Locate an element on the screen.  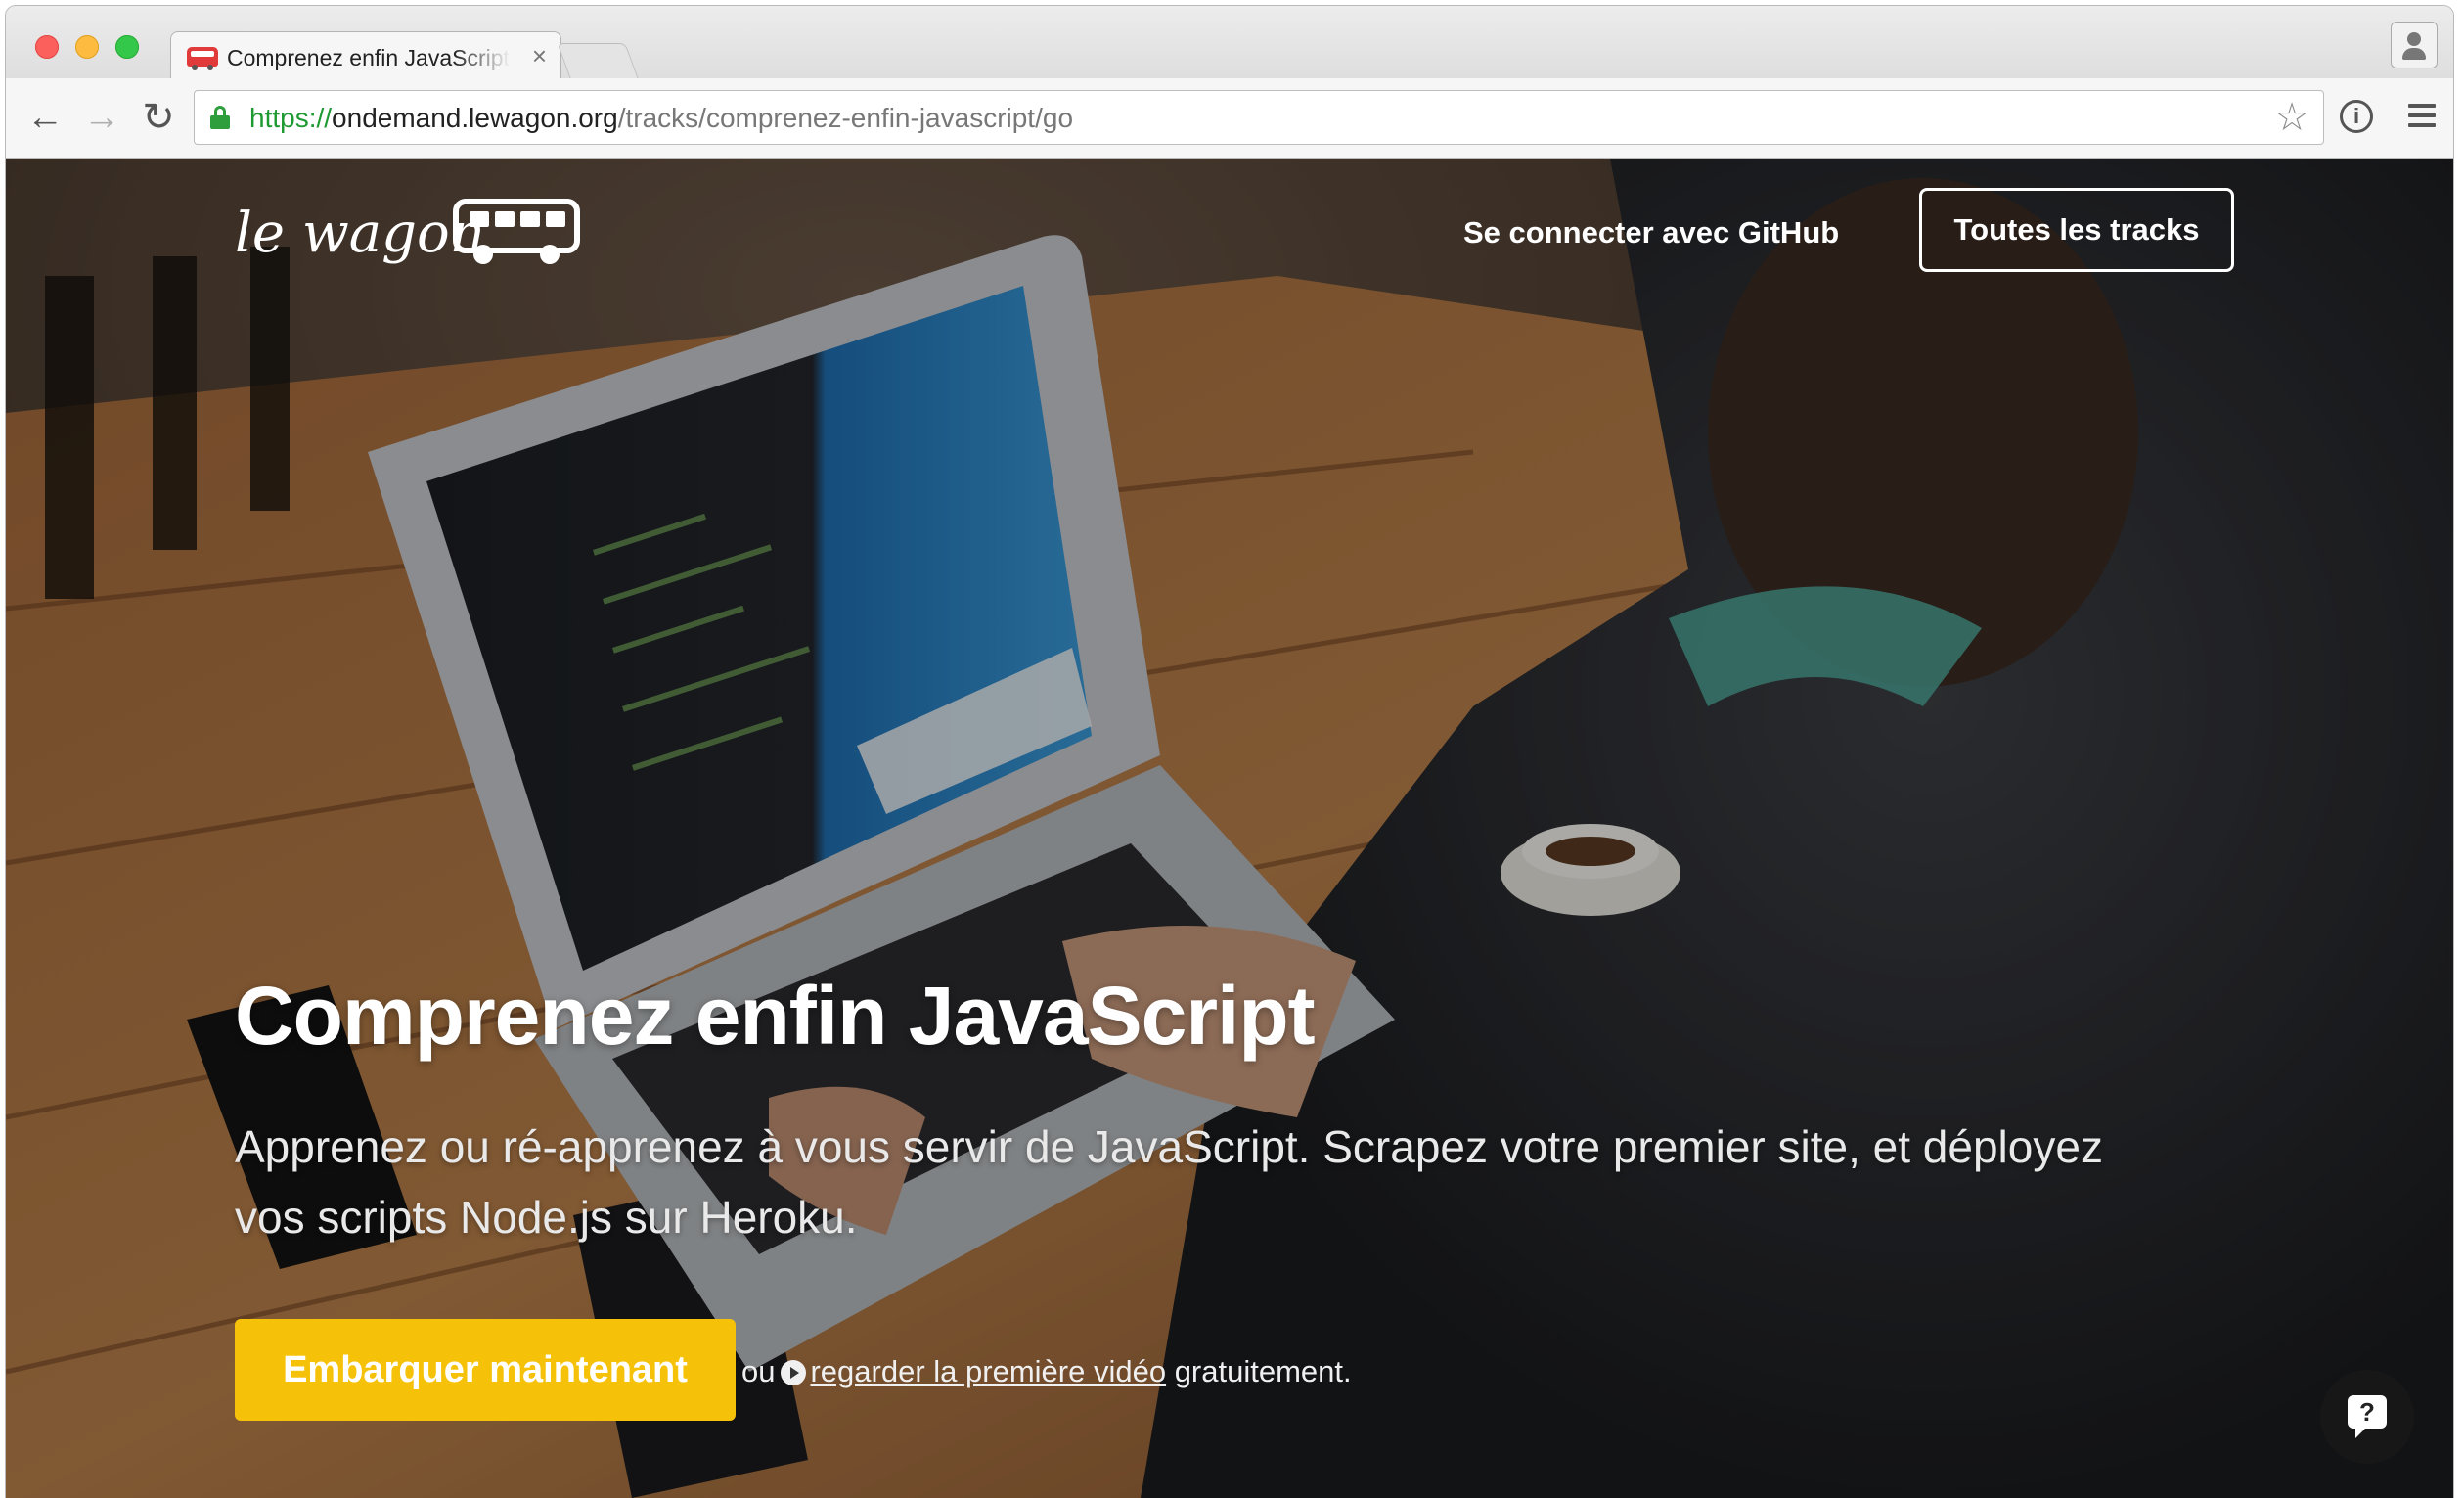
alt-suffix: gratuitement. is located at coordinates (1263, 1371).